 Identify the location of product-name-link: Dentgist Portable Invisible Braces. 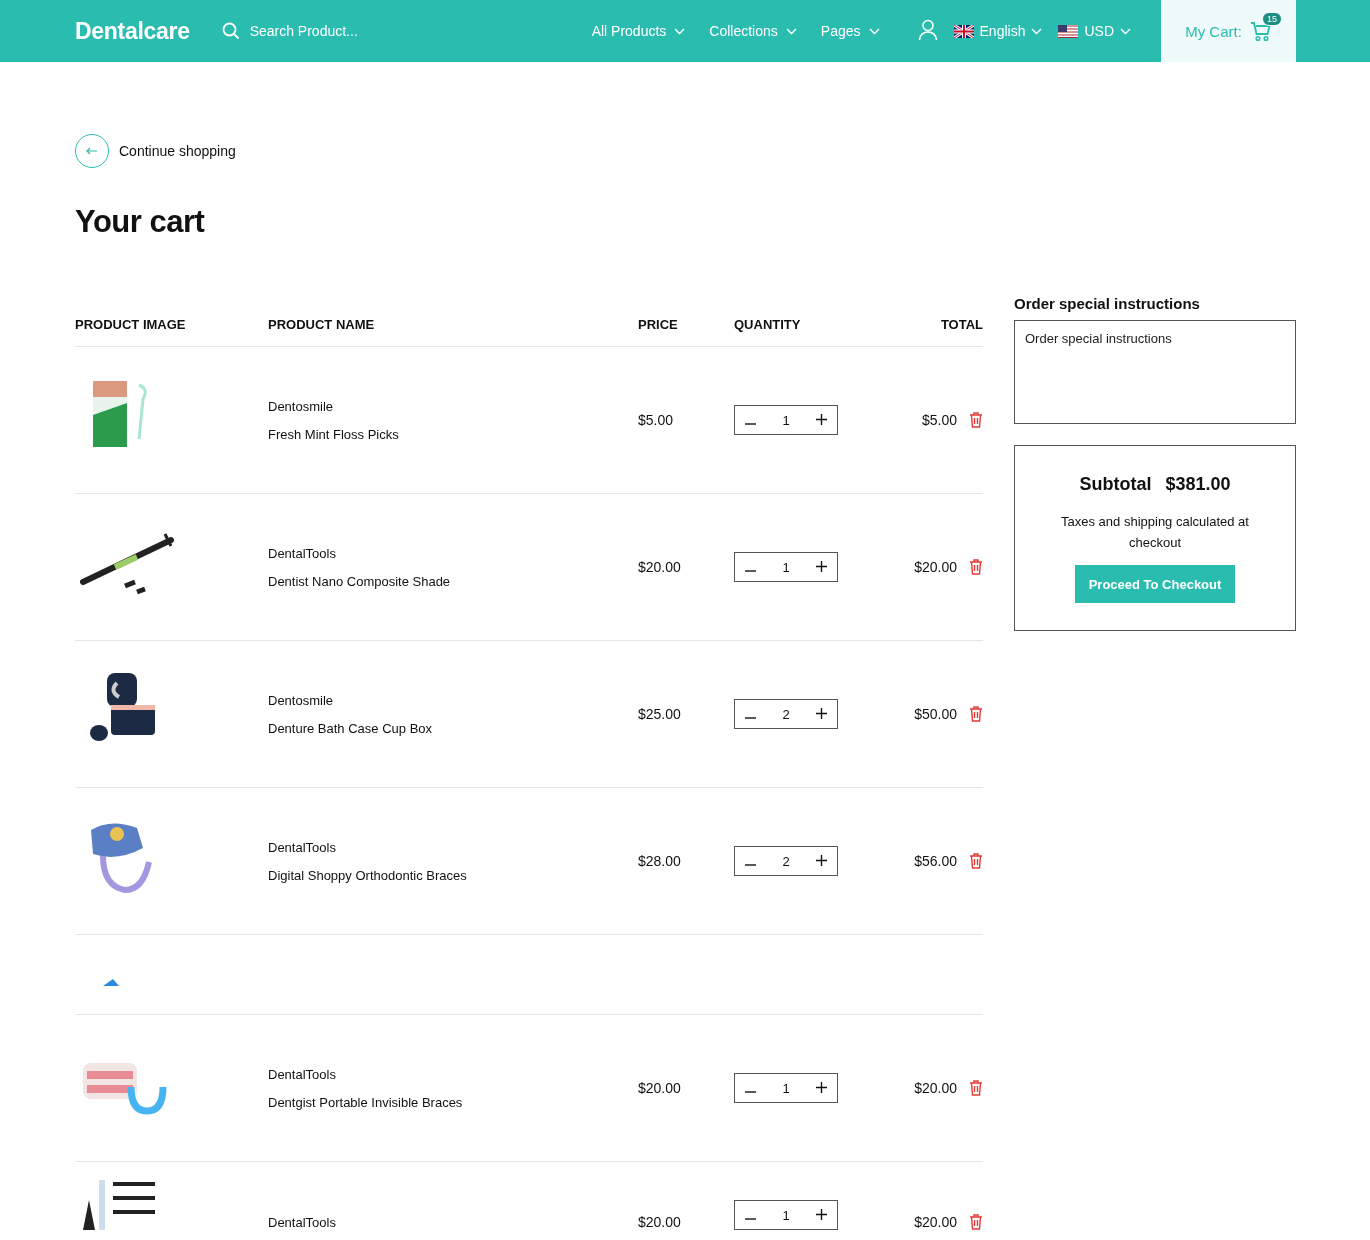
(453, 1102).